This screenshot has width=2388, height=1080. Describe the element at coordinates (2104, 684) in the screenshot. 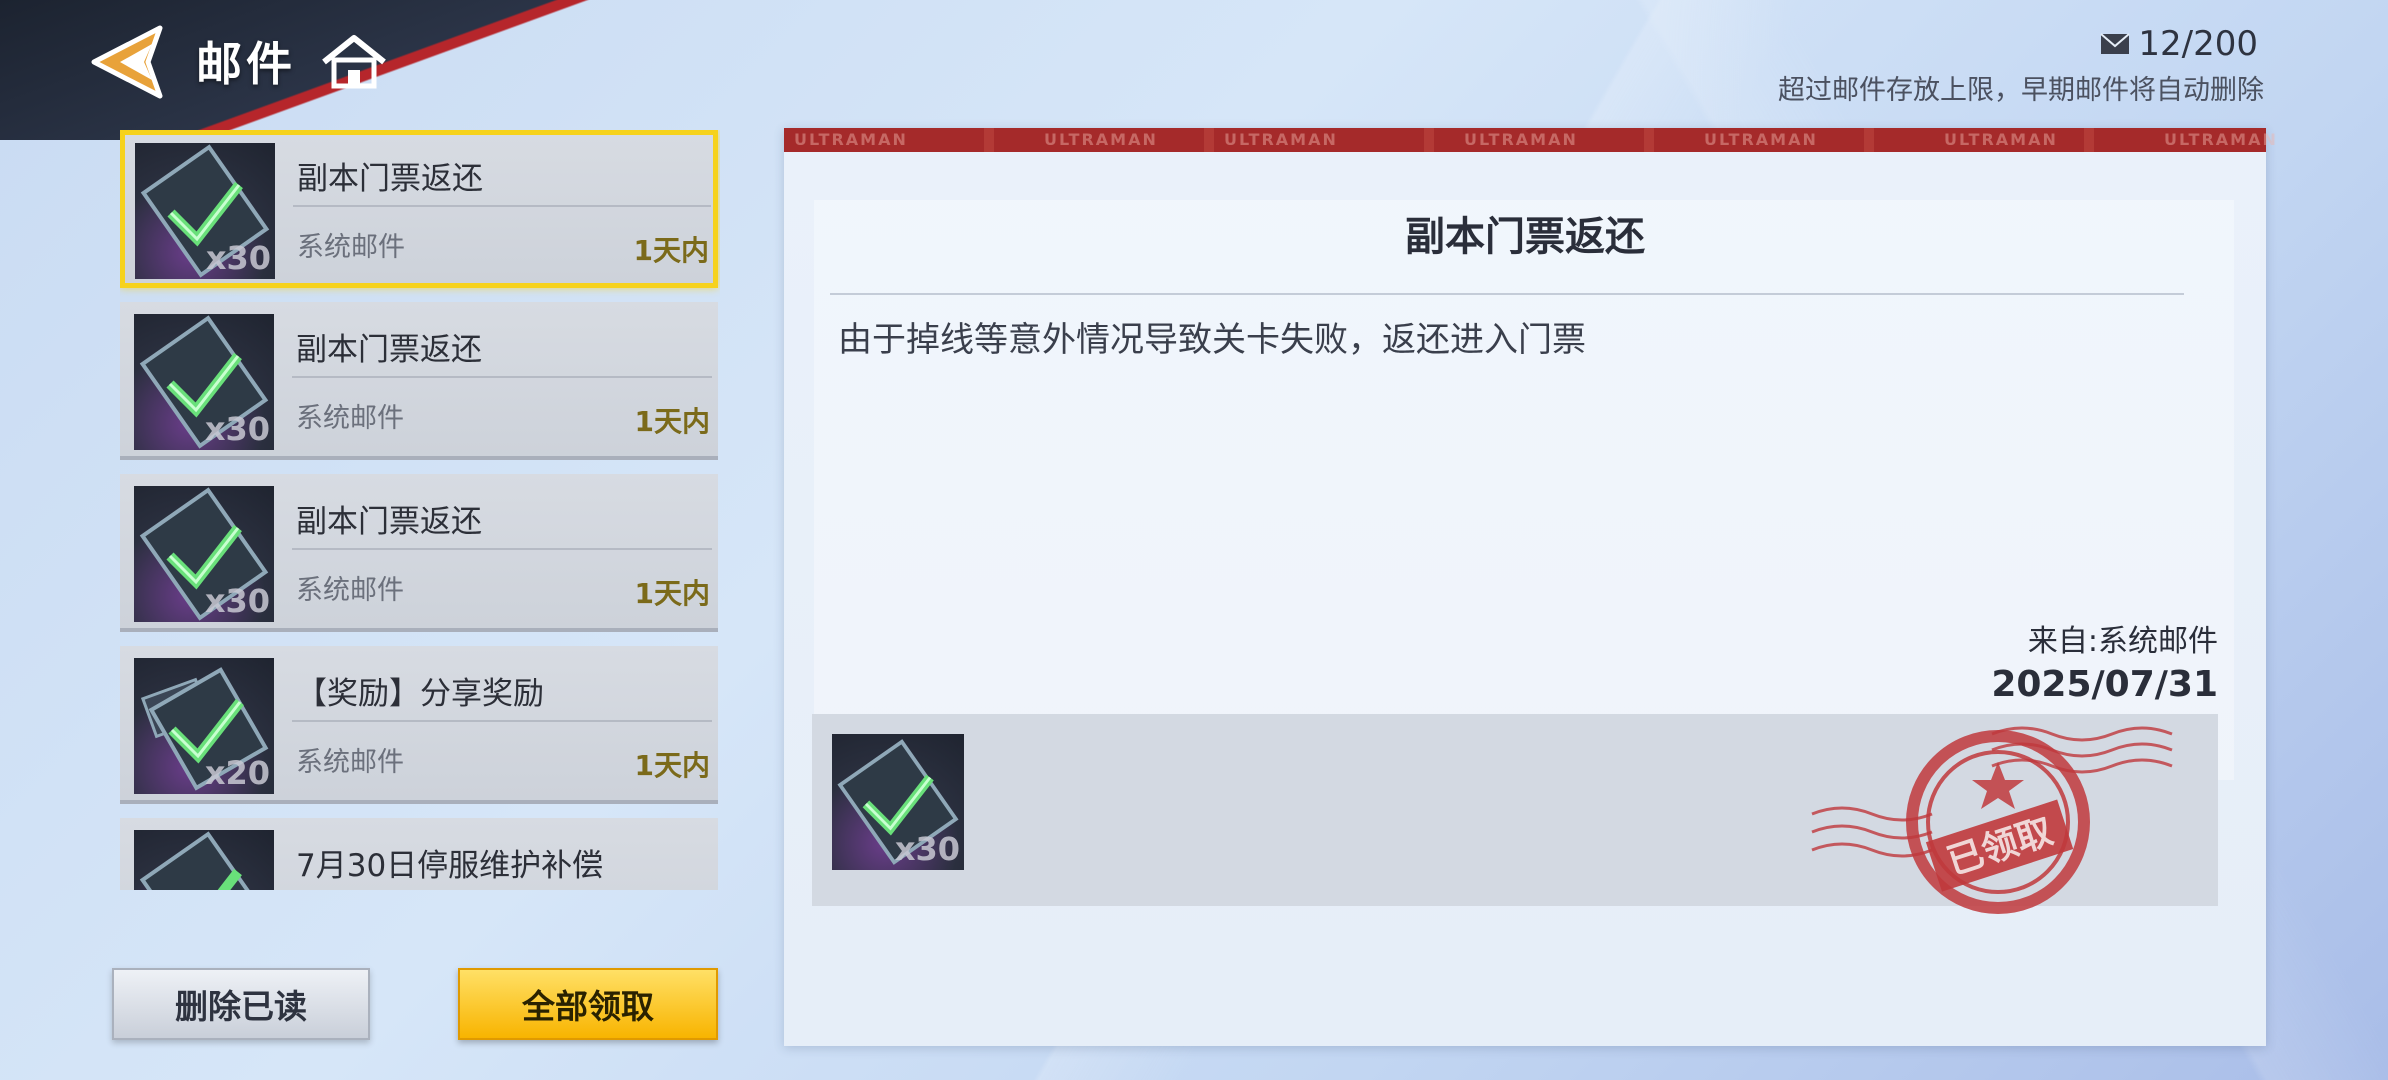

I see `detail-date: 2025/07/31` at that location.